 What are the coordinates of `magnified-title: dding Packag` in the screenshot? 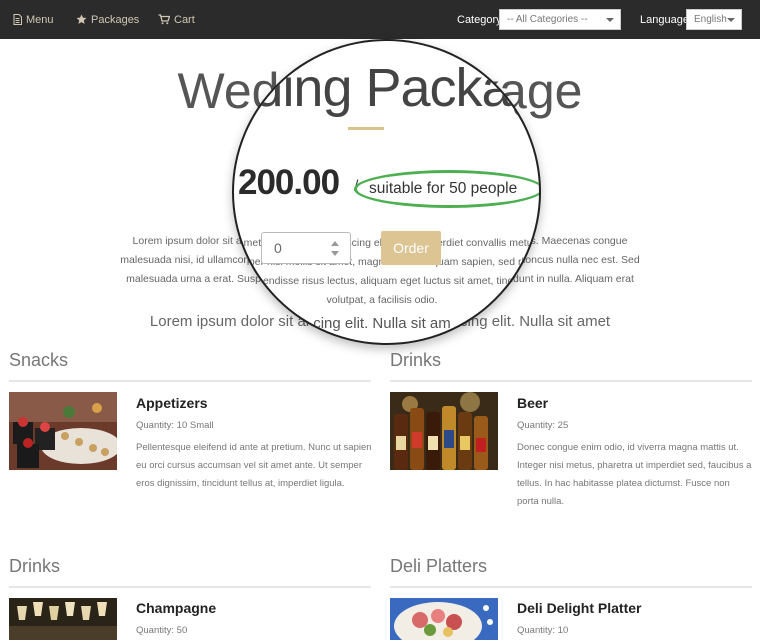 It's located at (386, 88).